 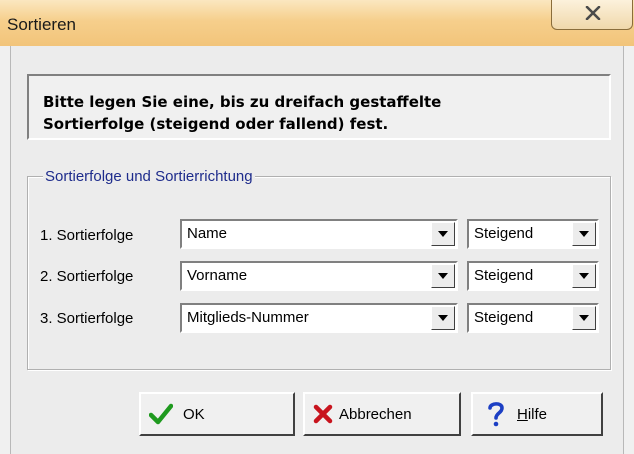 I want to click on help-button: Hilfe, so click(x=537, y=414).